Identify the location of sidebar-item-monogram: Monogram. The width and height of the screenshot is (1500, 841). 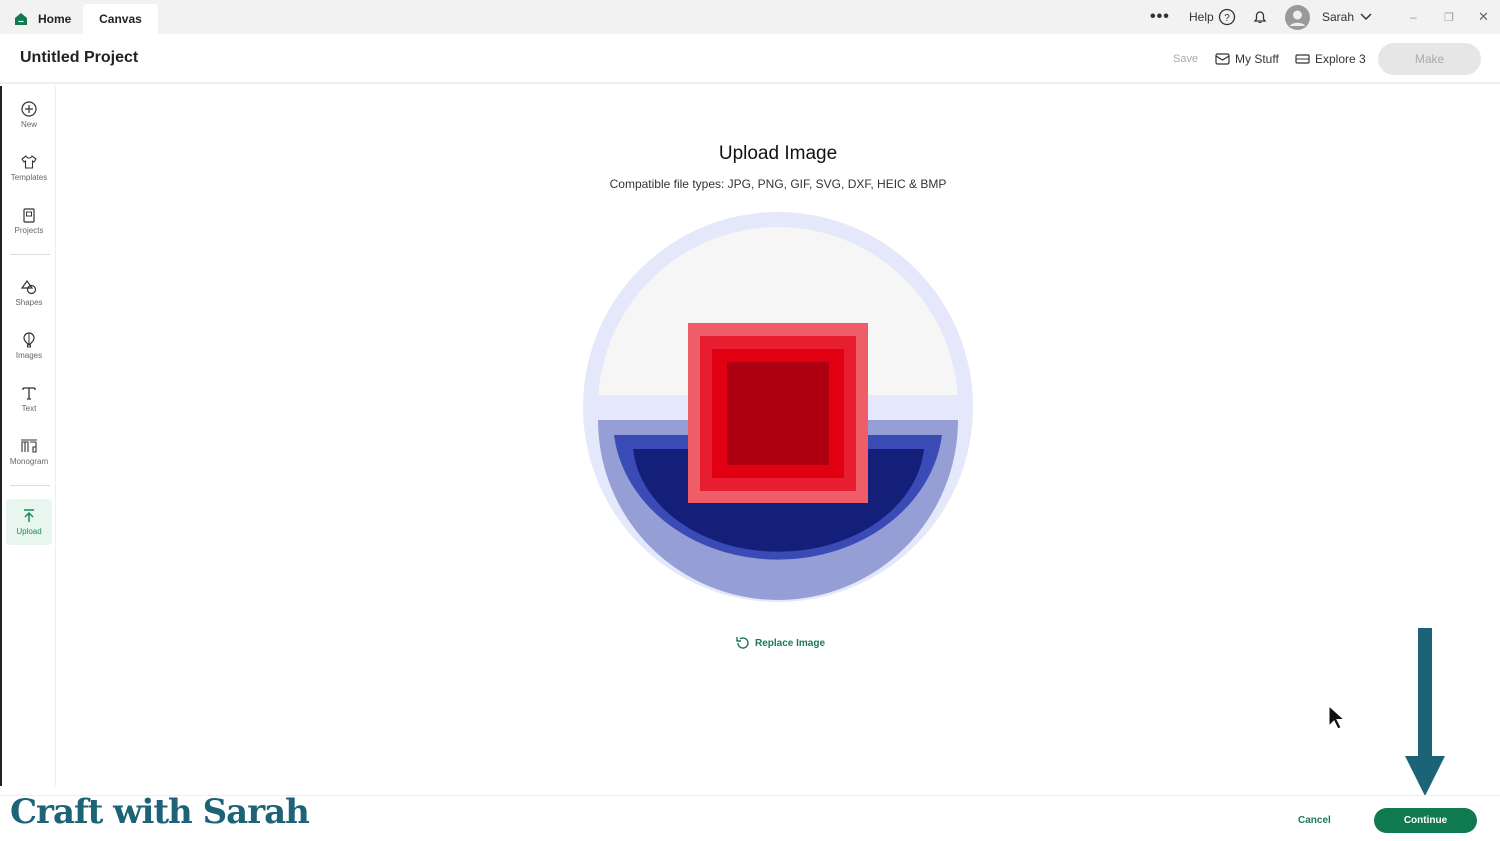
(29, 452).